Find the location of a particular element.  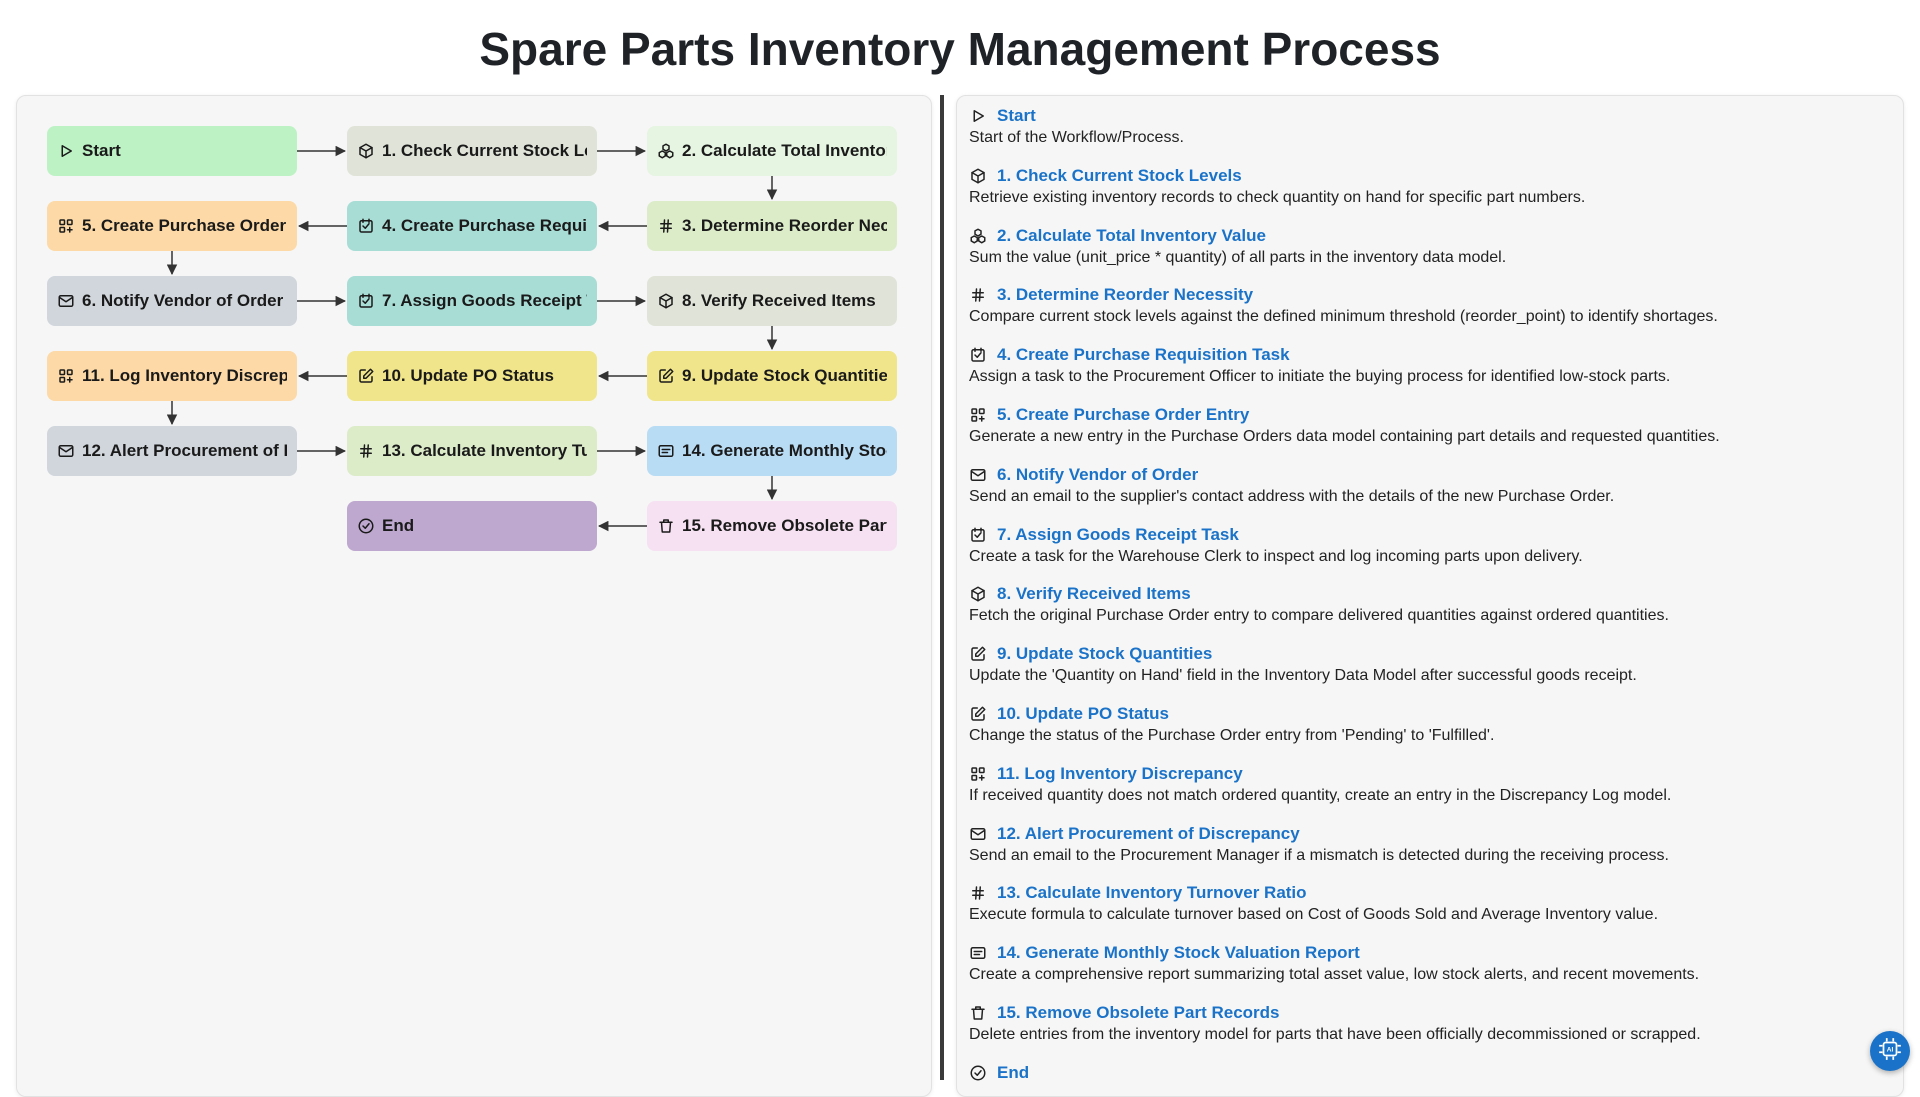

ai-chip-icon: AI is located at coordinates (1890, 1051).